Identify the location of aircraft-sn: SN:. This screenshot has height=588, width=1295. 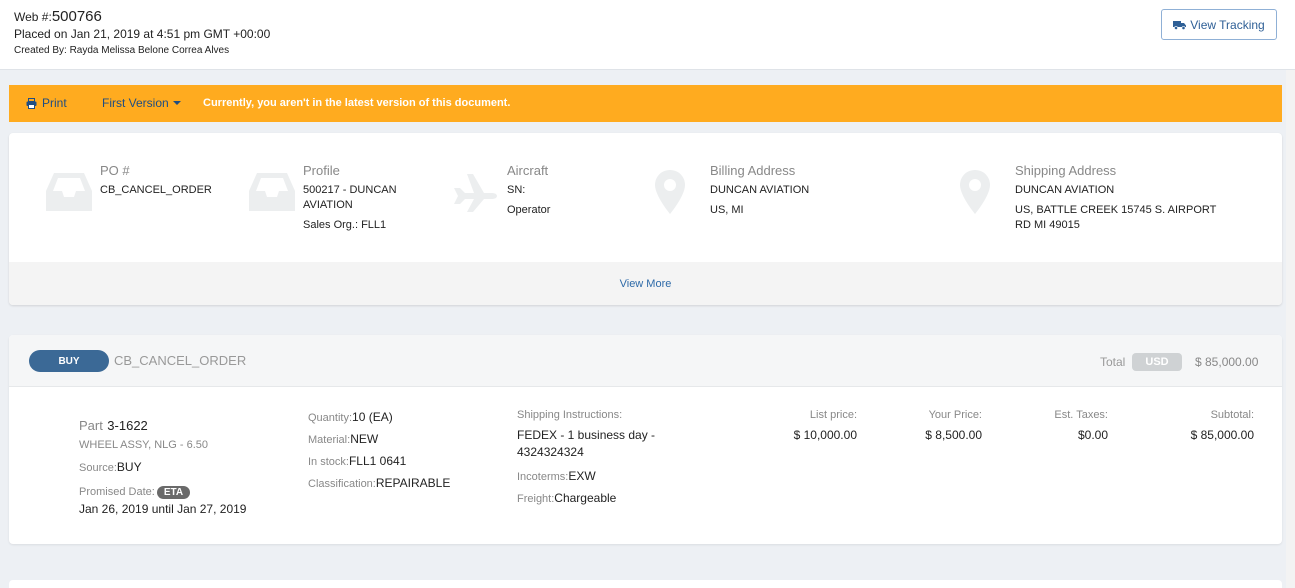
(516, 190).